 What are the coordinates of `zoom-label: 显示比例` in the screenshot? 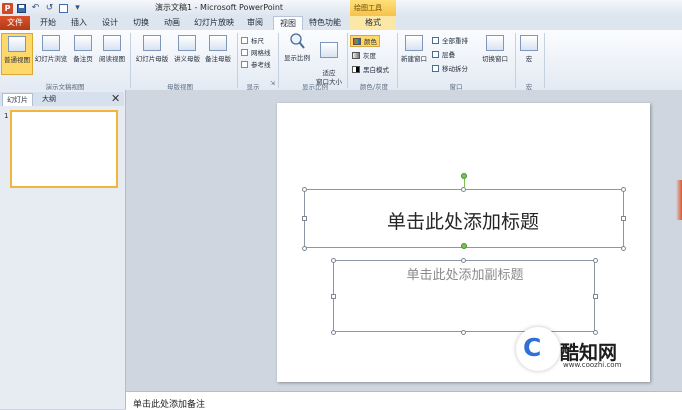 It's located at (297, 58).